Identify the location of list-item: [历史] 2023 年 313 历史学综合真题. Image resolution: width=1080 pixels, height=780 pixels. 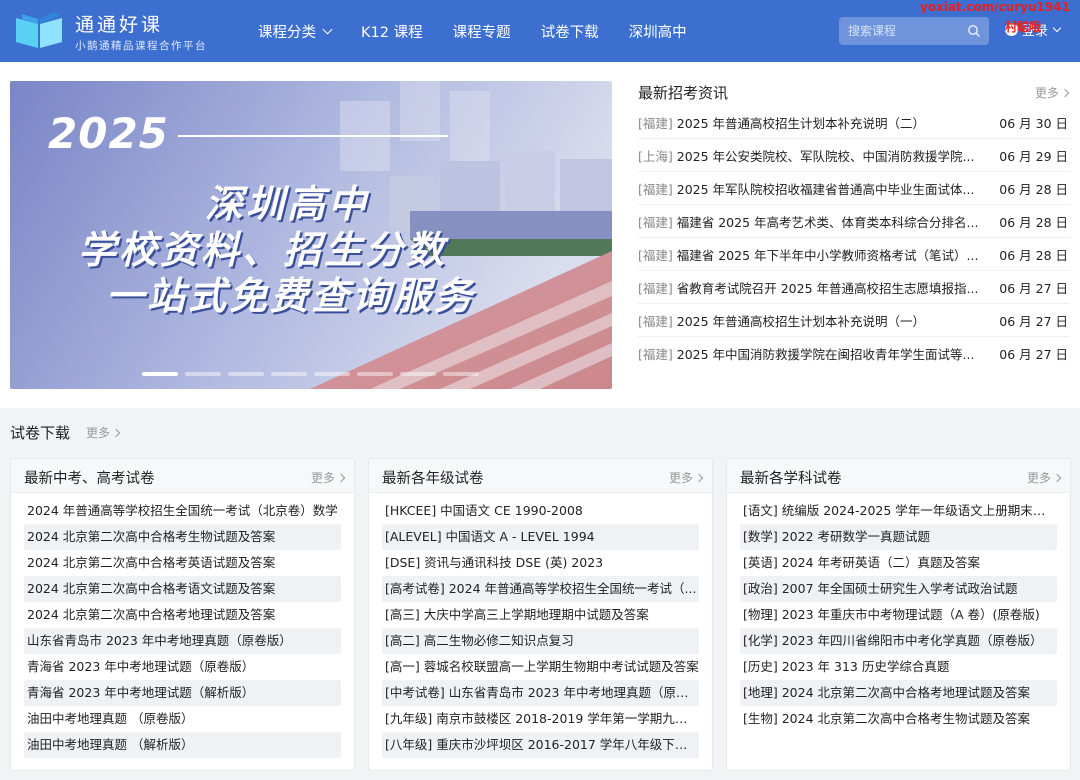
(898, 667).